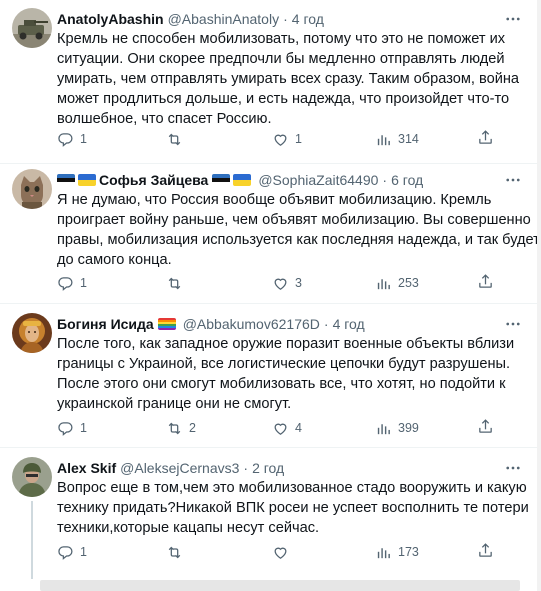 The image size is (541, 591). I want to click on page-scrollbar, so click(539, 295).